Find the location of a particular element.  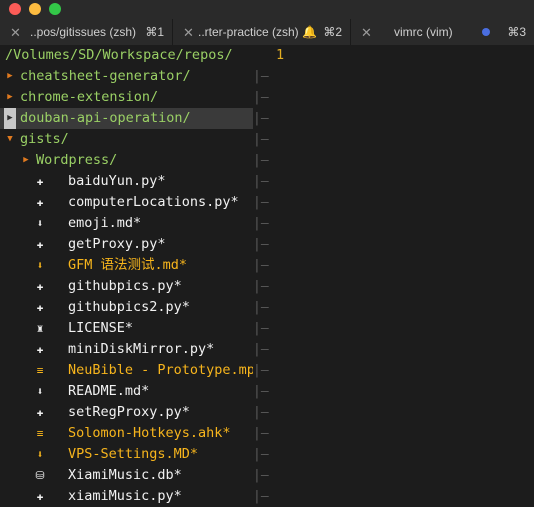

tree-file-row: ✚ xiamiMusic.py* is located at coordinates (126, 496).